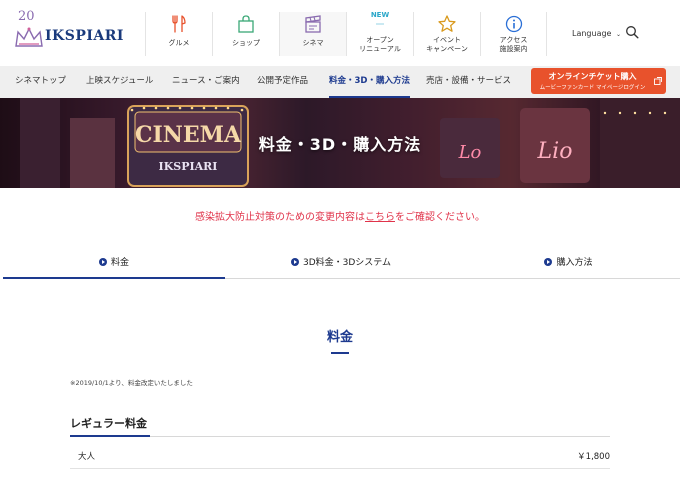 The width and height of the screenshot is (680, 480). I want to click on nav-item-shop: ショップ, so click(245, 34).